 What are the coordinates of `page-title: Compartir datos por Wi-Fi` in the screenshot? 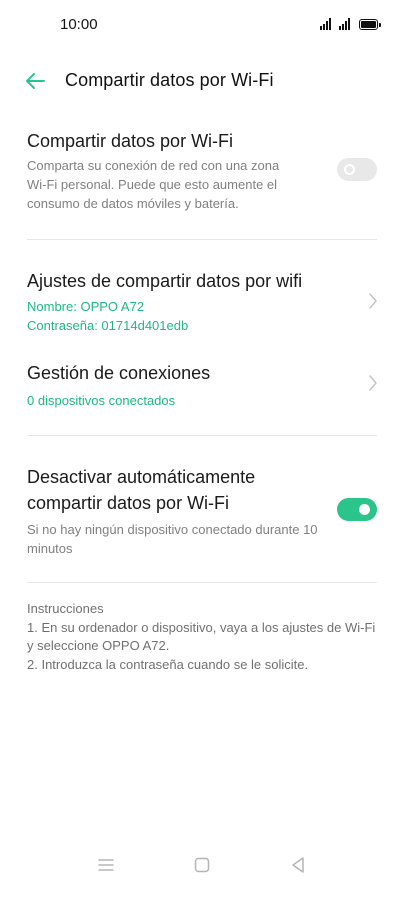 It's located at (169, 80).